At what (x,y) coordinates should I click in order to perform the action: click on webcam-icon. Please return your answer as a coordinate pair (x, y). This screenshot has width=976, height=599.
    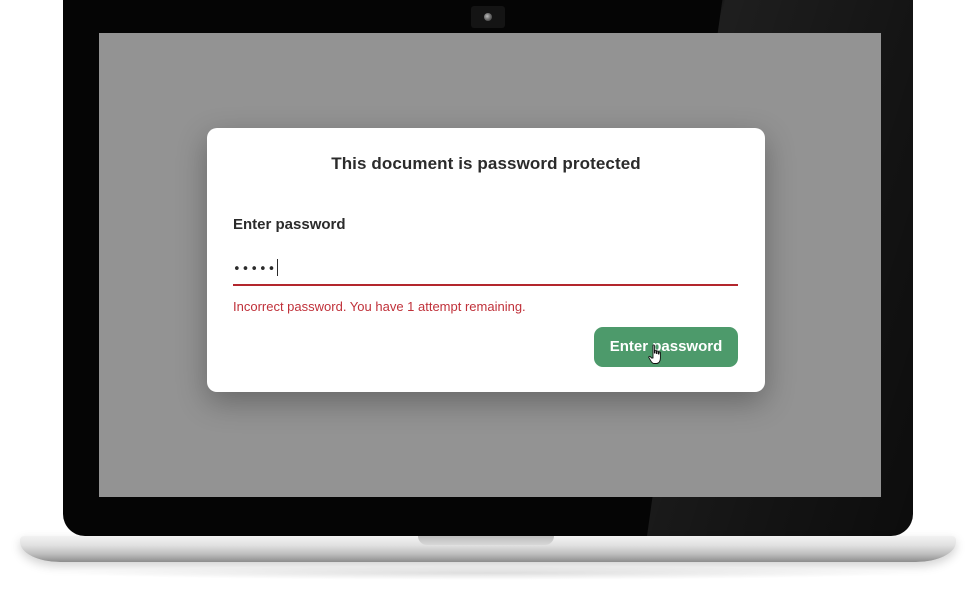
    Looking at the image, I should click on (488, 17).